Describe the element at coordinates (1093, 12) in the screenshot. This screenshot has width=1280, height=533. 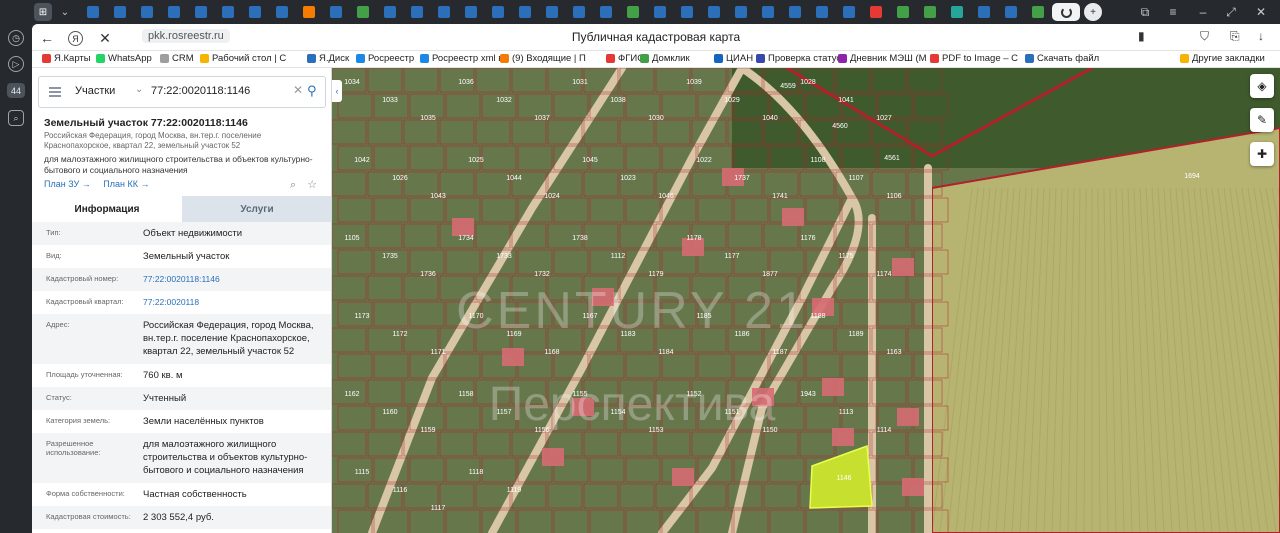
I see `new-tab-button: +` at that location.